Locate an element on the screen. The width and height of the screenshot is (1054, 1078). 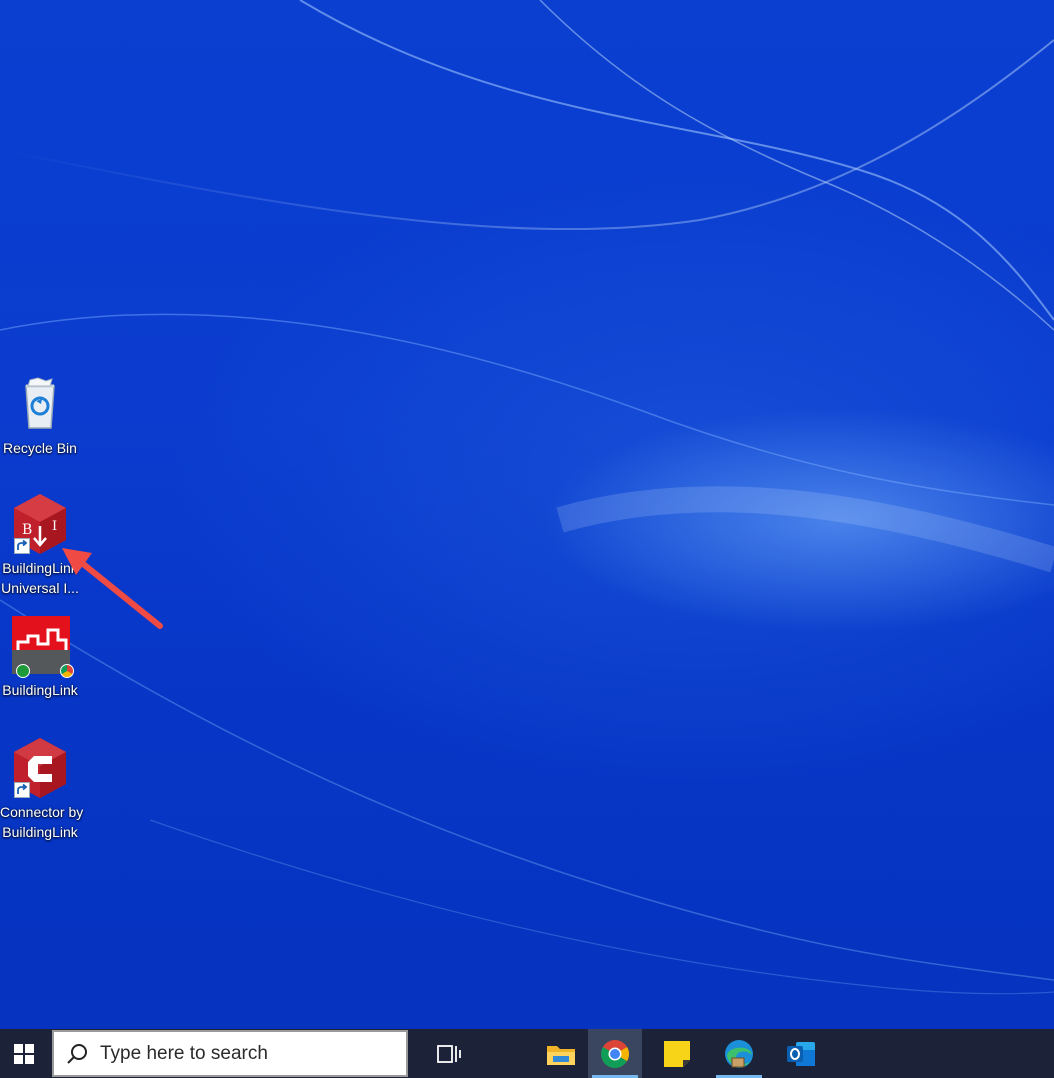
svg-text: I is located at coordinates (54, 526).